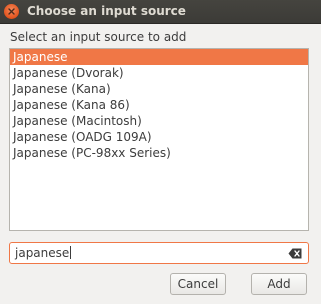 The width and height of the screenshot is (321, 304). I want to click on clear-text-icon, so click(295, 253).